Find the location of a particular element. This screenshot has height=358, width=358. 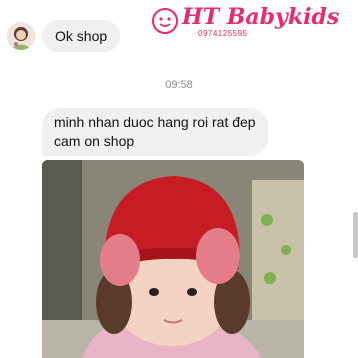

message-bubble-ok-shop: Ok shop is located at coordinates (81, 36).